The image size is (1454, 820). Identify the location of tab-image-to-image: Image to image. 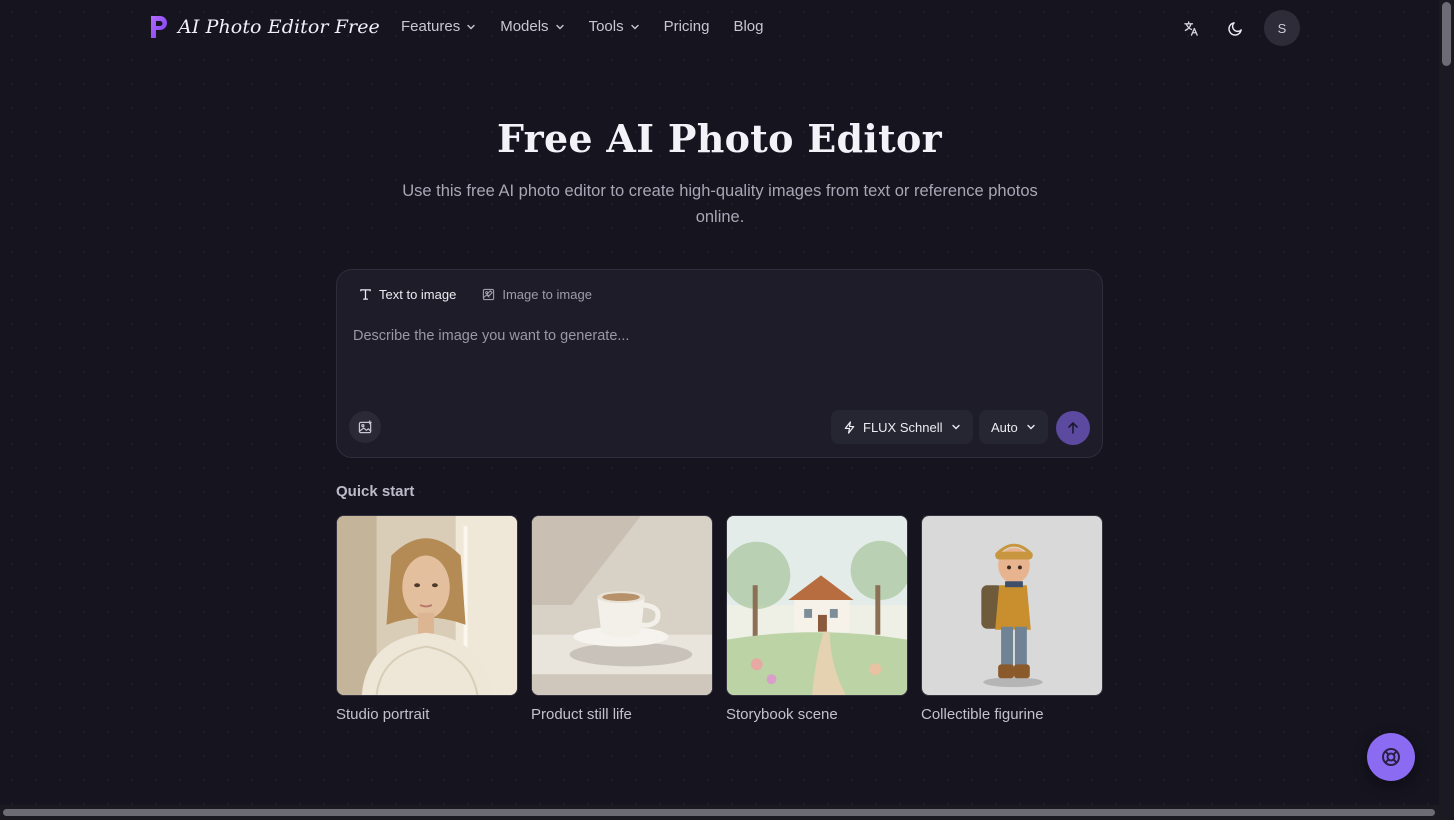
(537, 294).